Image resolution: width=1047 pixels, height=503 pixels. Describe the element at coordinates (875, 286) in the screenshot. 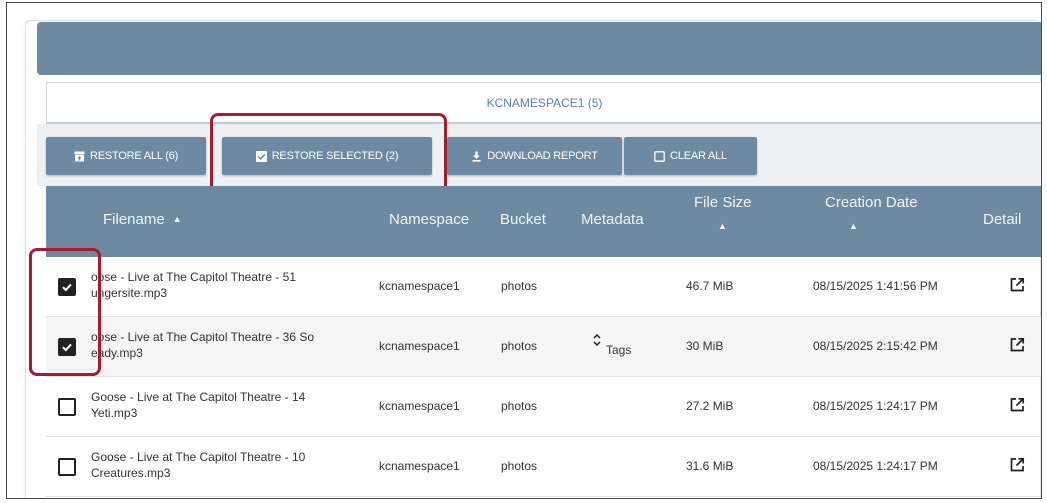

I see `row-creation-date: 08/15/2025 1:41:56 PM` at that location.